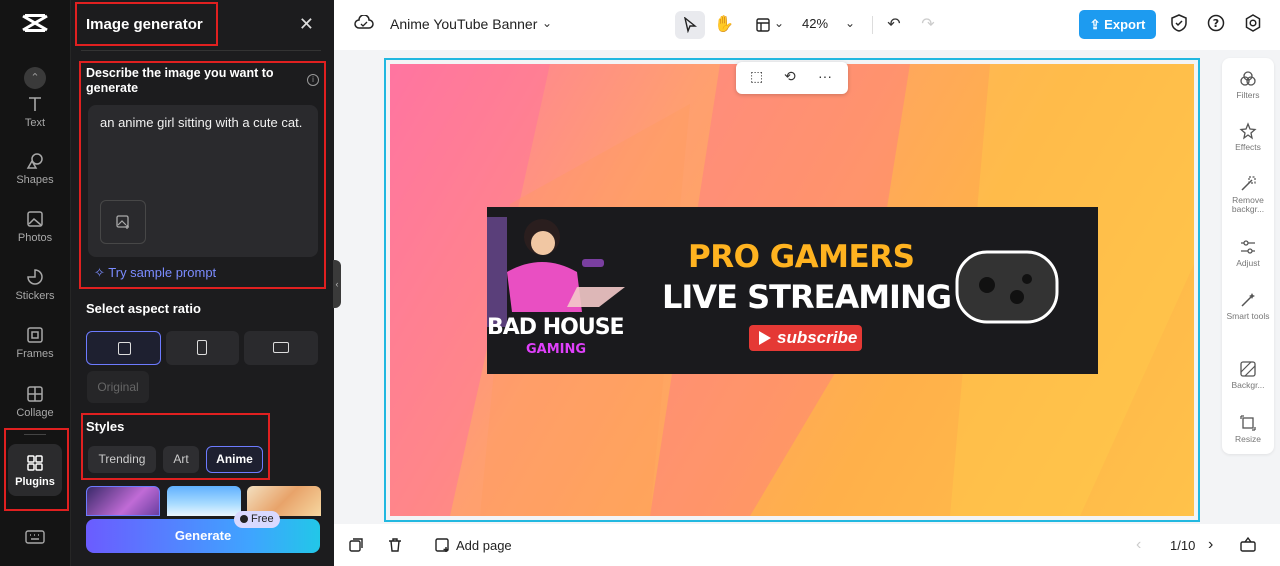 This screenshot has height=566, width=1280. I want to click on subscribe-badge: subscribe, so click(805, 338).